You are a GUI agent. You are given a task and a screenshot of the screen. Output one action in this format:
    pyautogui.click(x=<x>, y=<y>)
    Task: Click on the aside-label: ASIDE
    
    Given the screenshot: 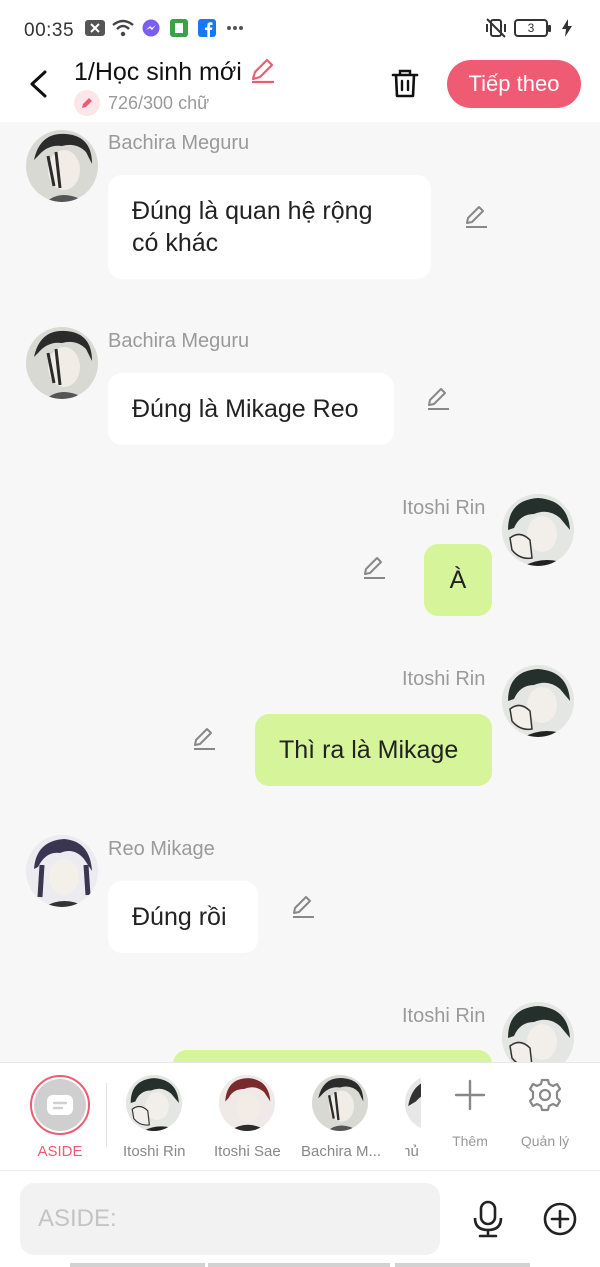 What is the action you would take?
    pyautogui.click(x=60, y=1151)
    